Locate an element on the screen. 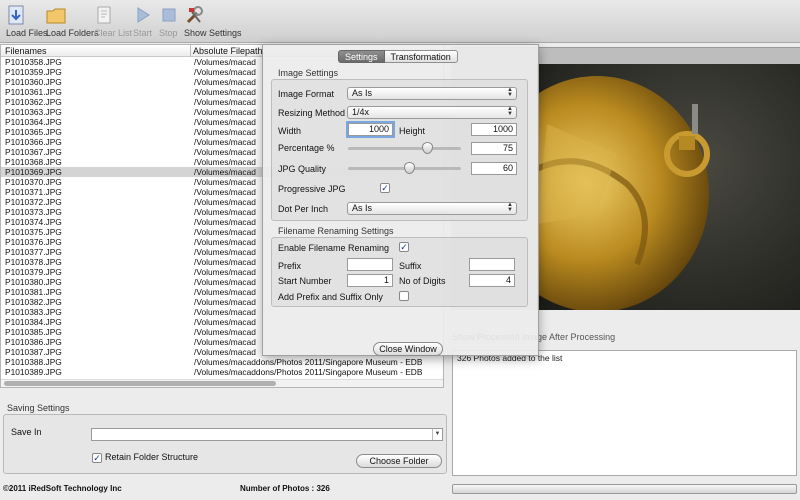 The width and height of the screenshot is (800, 500). filename-cell: P1010385.JPG is located at coordinates (33, 332).